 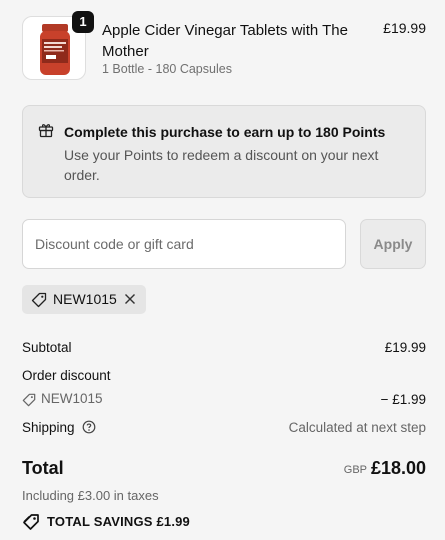 What do you see at coordinates (66, 375) in the screenshot?
I see `order-discount-label: Order discount` at bounding box center [66, 375].